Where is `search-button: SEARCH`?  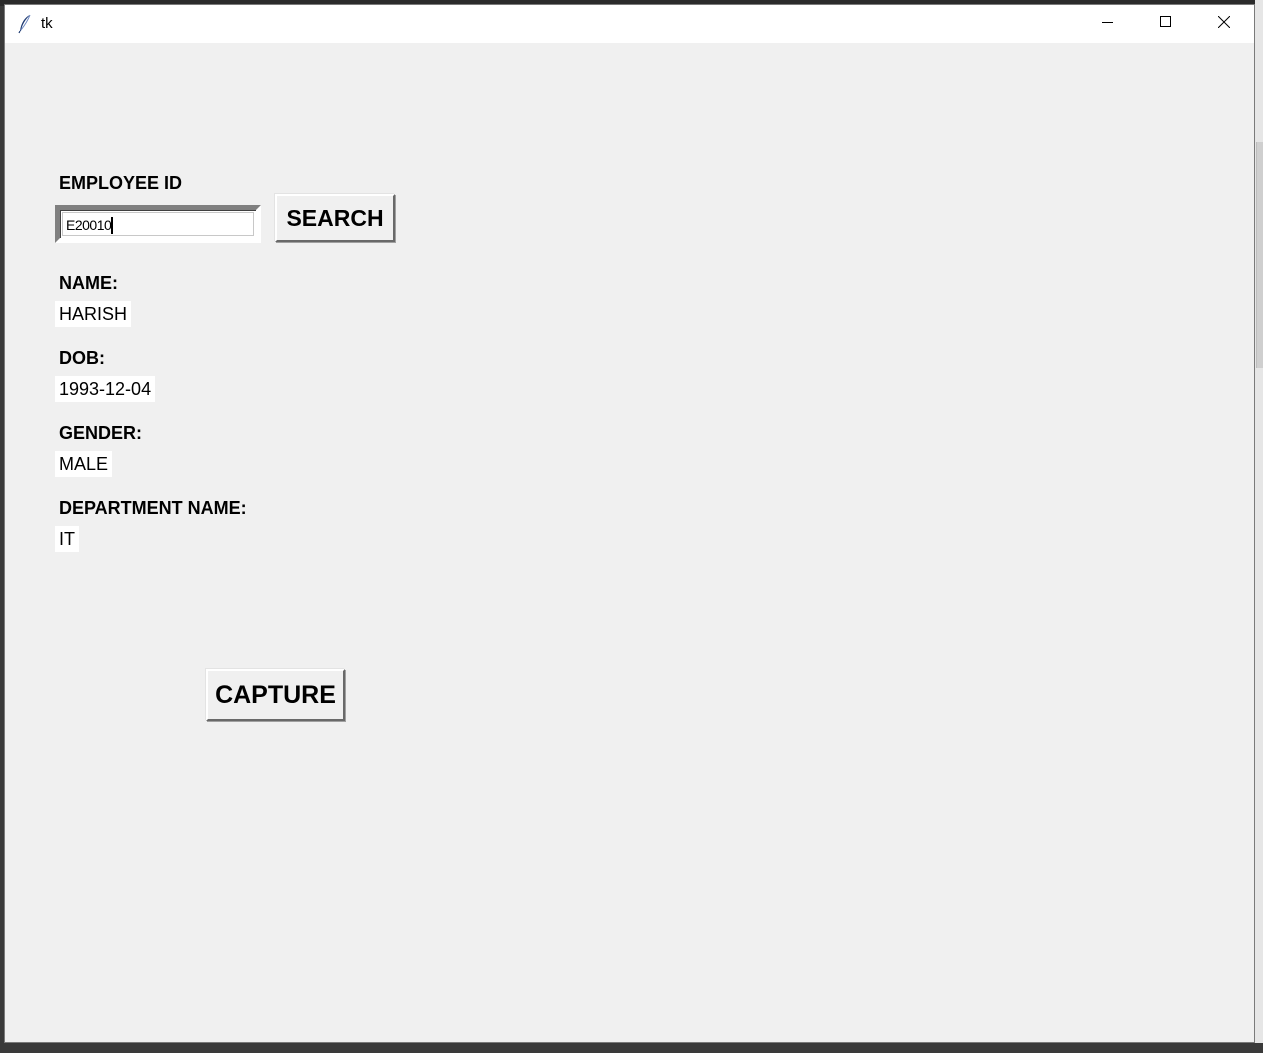
search-button: SEARCH is located at coordinates (335, 218).